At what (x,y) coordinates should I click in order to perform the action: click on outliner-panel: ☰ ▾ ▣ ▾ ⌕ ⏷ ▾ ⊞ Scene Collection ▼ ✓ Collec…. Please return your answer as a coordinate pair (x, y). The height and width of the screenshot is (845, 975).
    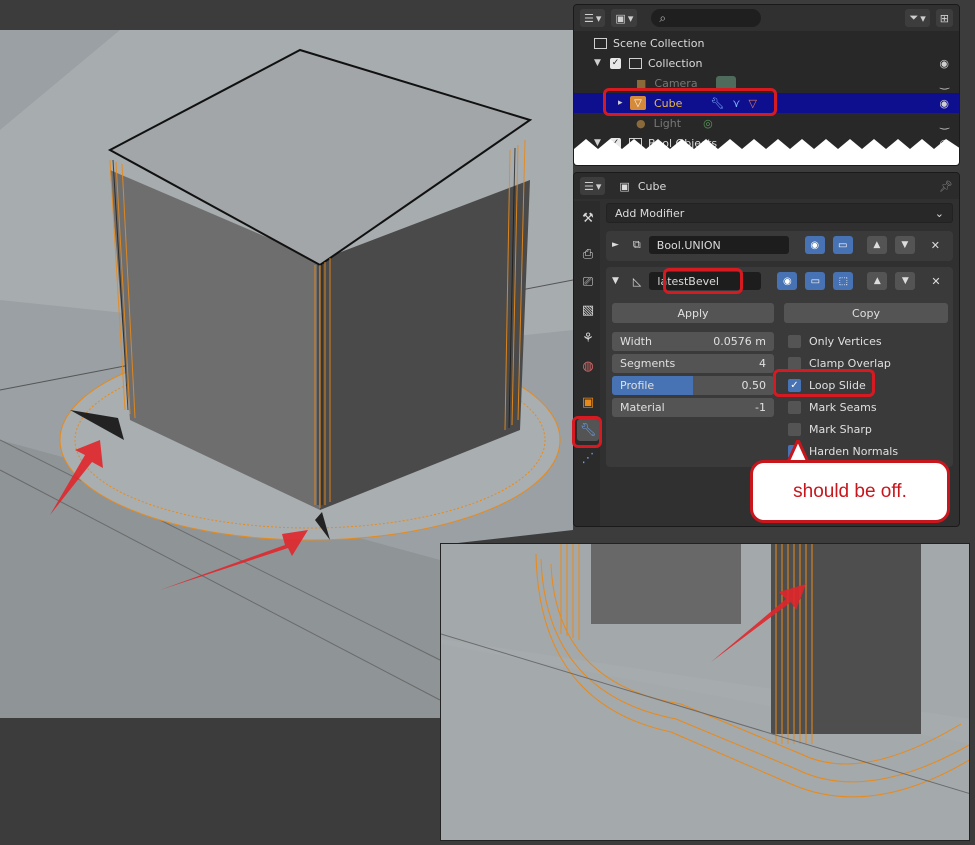
    Looking at the image, I should click on (766, 85).